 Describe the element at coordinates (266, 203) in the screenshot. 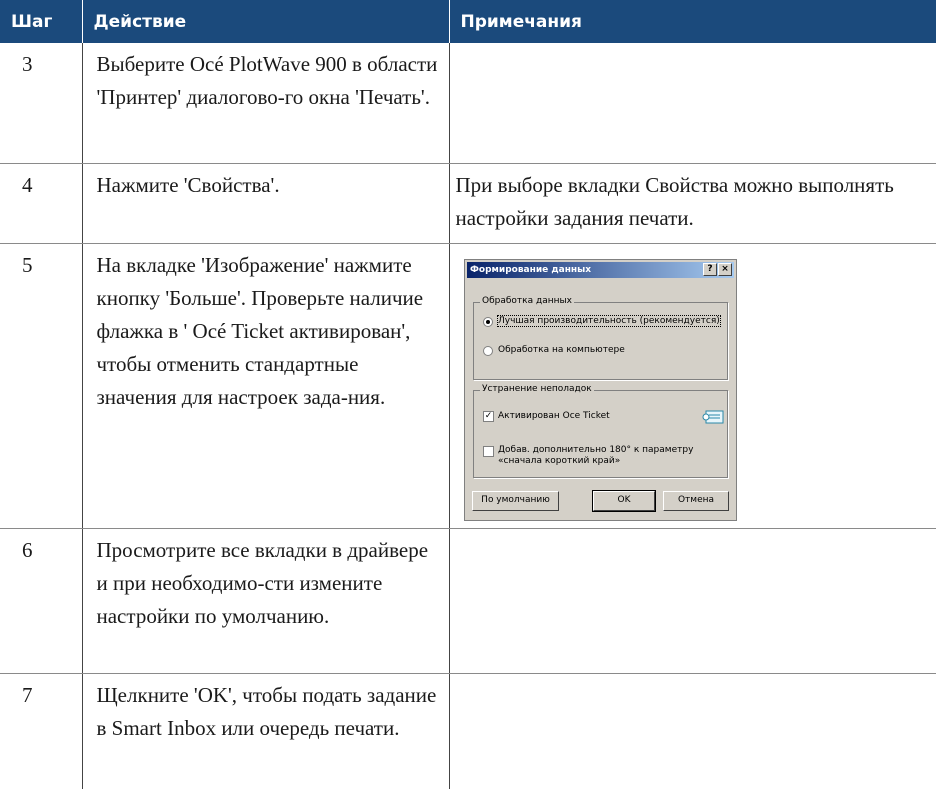

I see `step-action: Нажмите 'Свойства'.` at that location.